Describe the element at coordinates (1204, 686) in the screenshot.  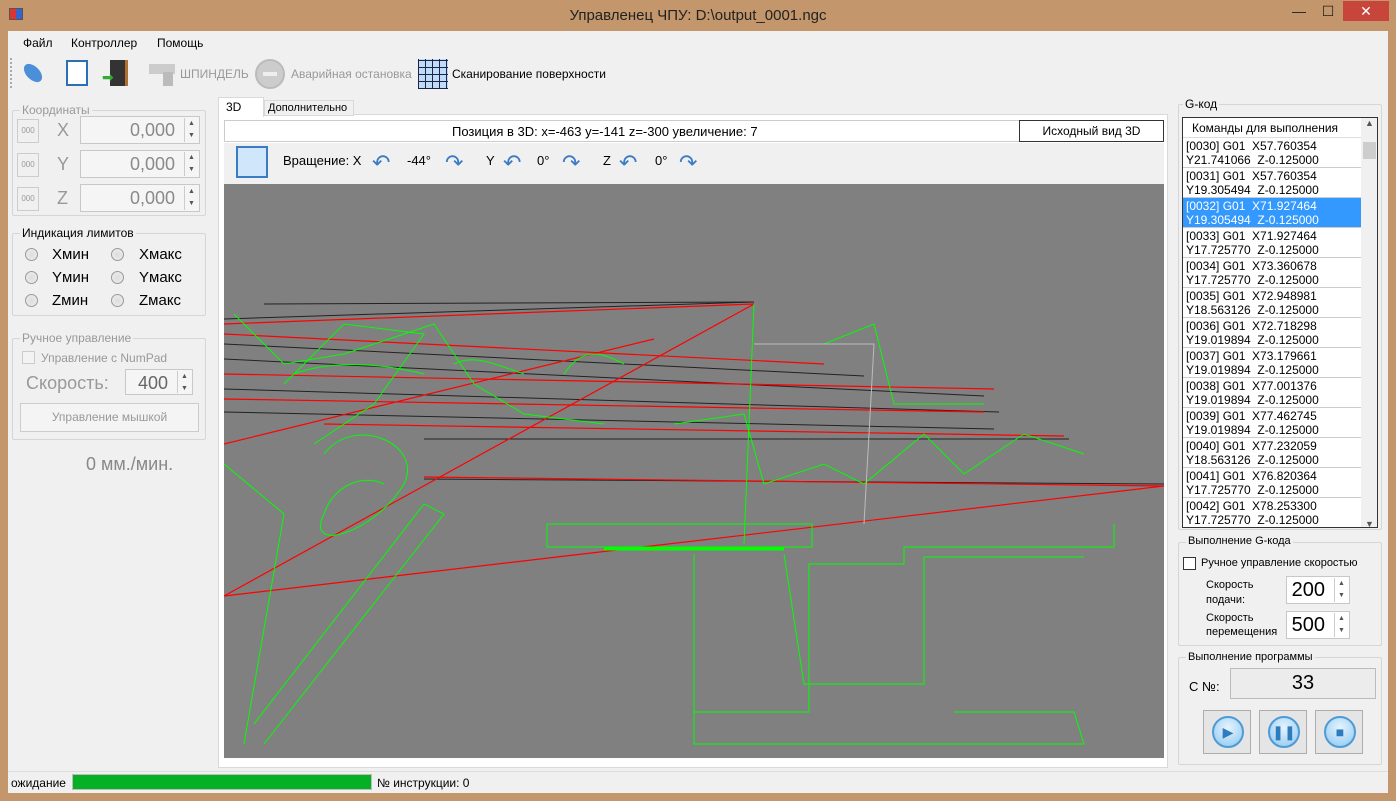
I see `line-number-label: С №:` at that location.